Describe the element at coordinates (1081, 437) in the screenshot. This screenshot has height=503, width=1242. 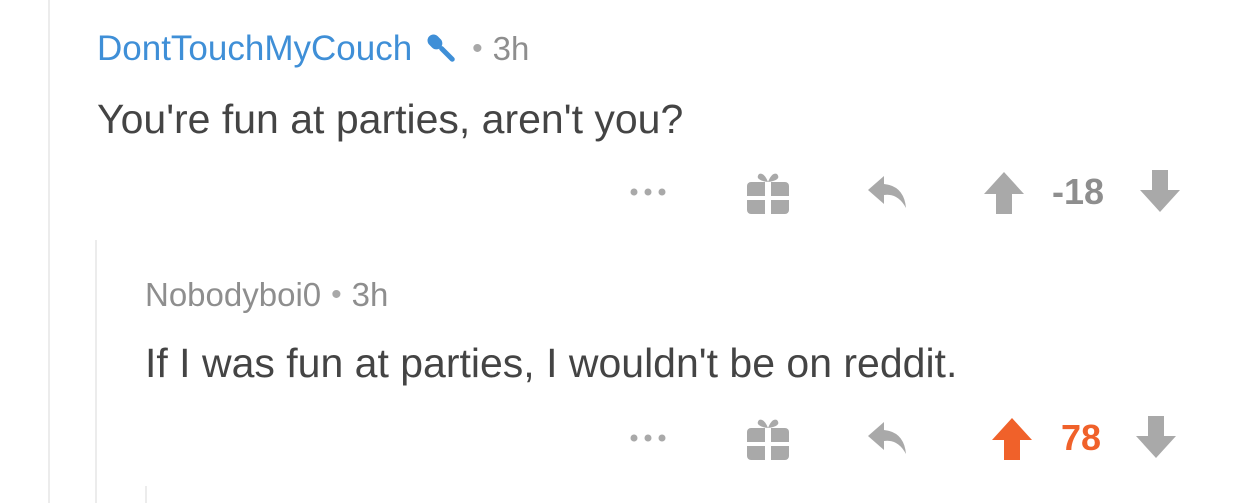
I see `vote-score: 78` at that location.